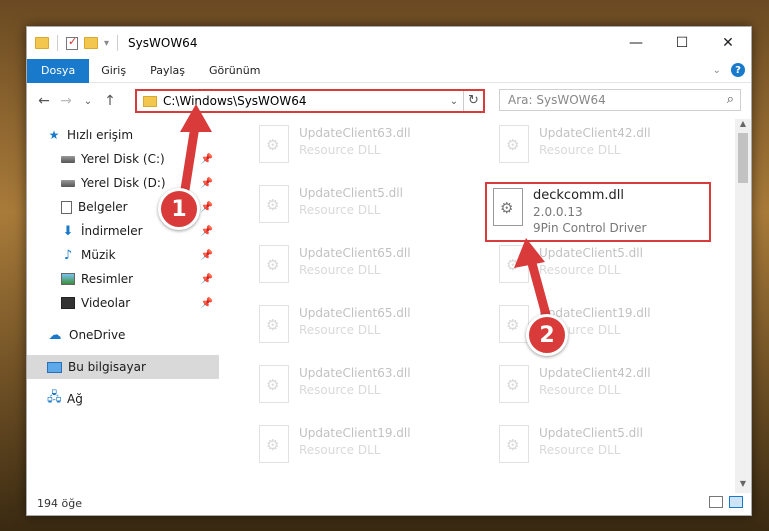 Image resolution: width=769 pixels, height=531 pixels. I want to click on callout-badge-1: 1, so click(179, 209).